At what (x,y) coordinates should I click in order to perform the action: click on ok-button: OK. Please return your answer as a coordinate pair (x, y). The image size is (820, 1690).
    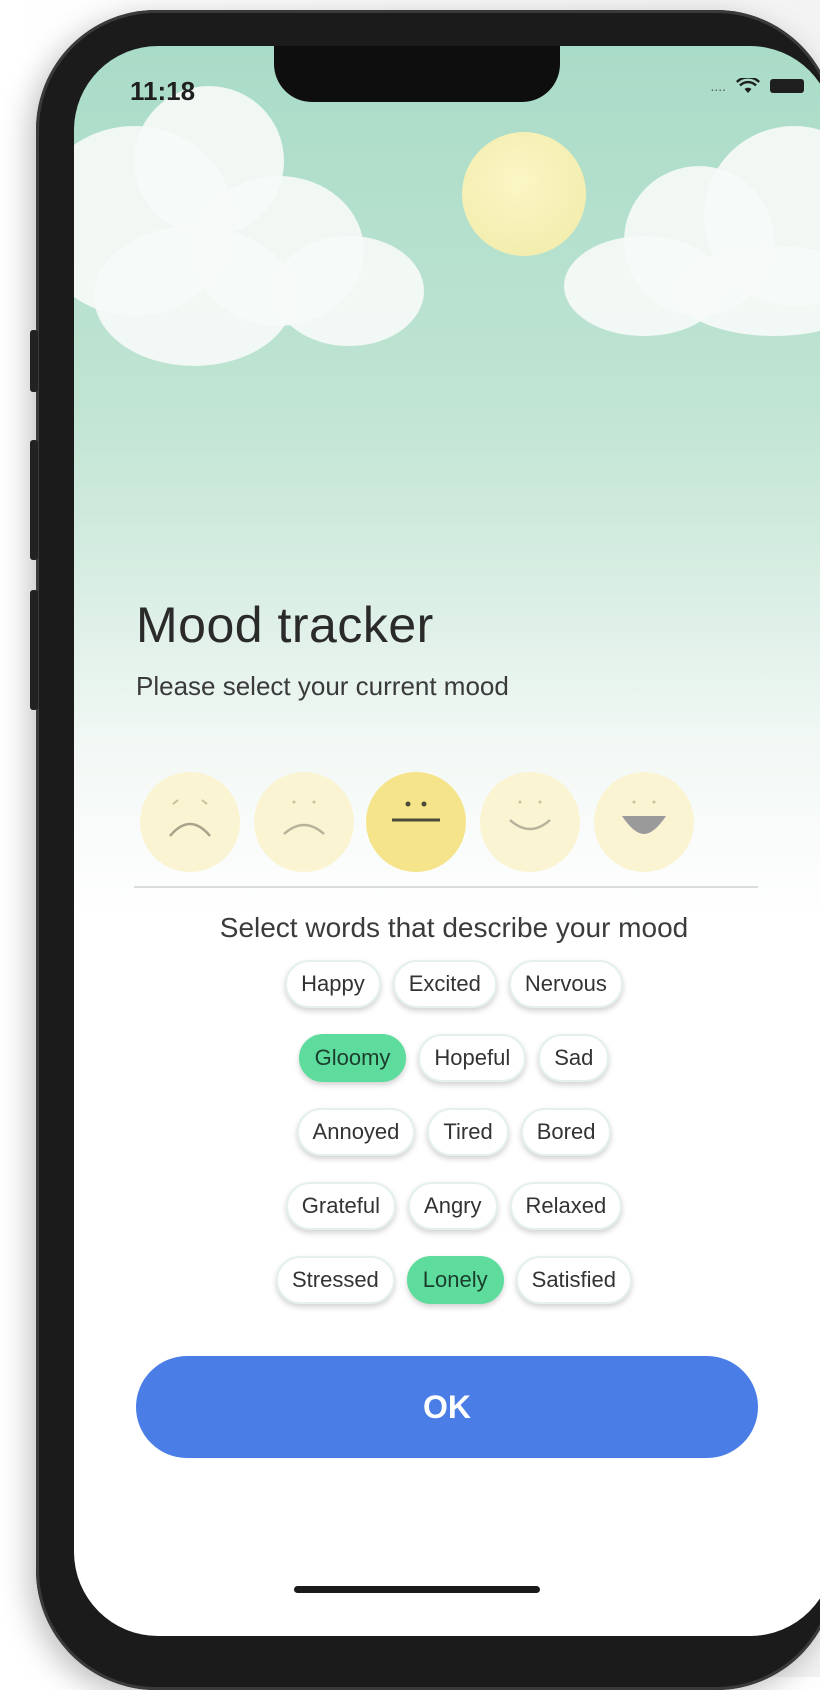
    Looking at the image, I should click on (447, 1407).